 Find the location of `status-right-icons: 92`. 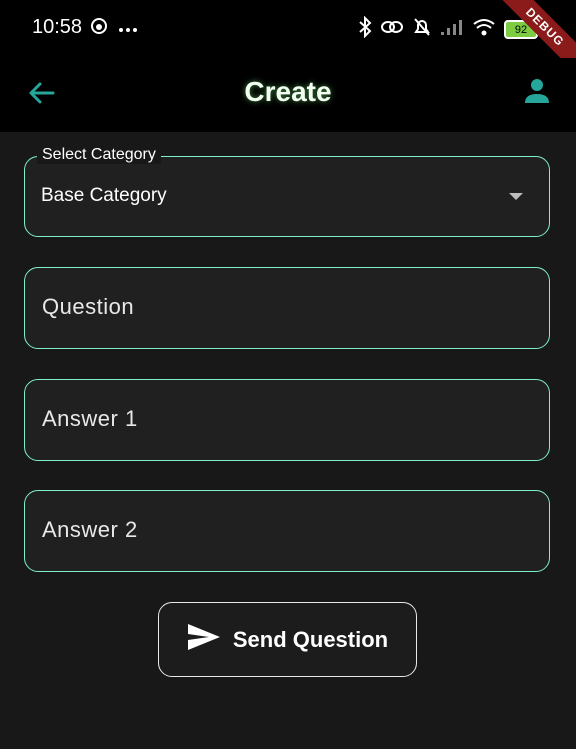

status-right-icons: 92 is located at coordinates (449, 29).